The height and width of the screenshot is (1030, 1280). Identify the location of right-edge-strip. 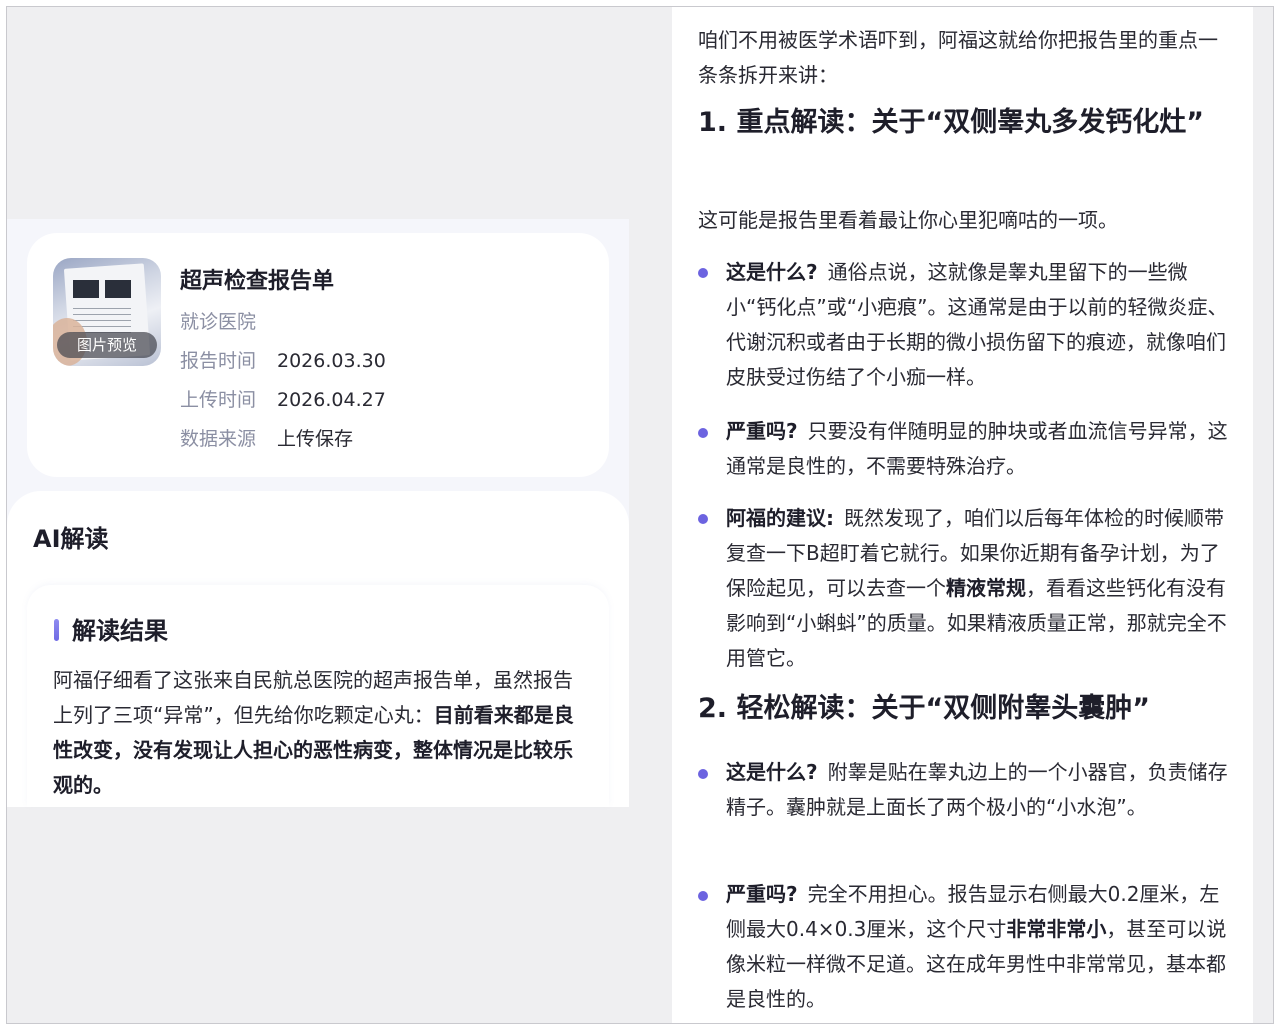
(1263, 515).